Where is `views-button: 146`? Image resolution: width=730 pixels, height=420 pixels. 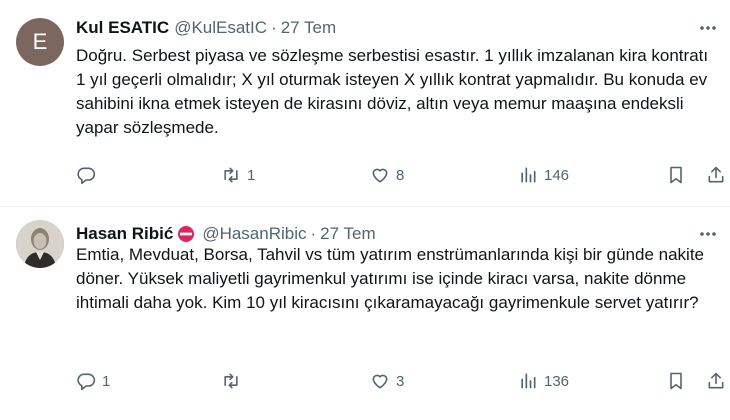
views-button: 146 is located at coordinates (543, 175).